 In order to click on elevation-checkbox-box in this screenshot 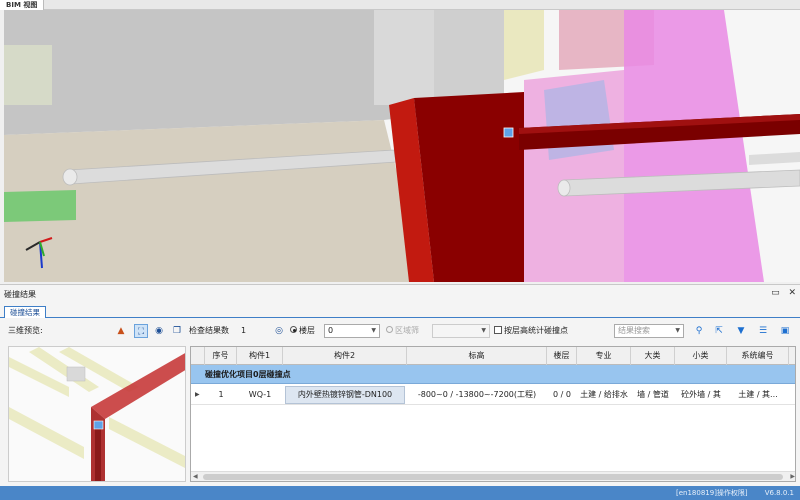, I will do `click(498, 329)`.